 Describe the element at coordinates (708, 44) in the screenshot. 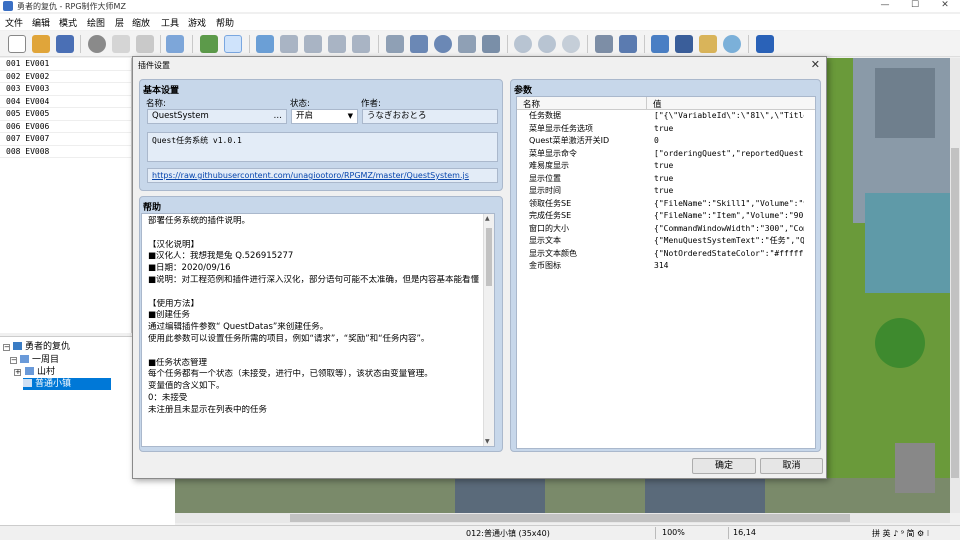

I see `resource-manager-icon` at that location.